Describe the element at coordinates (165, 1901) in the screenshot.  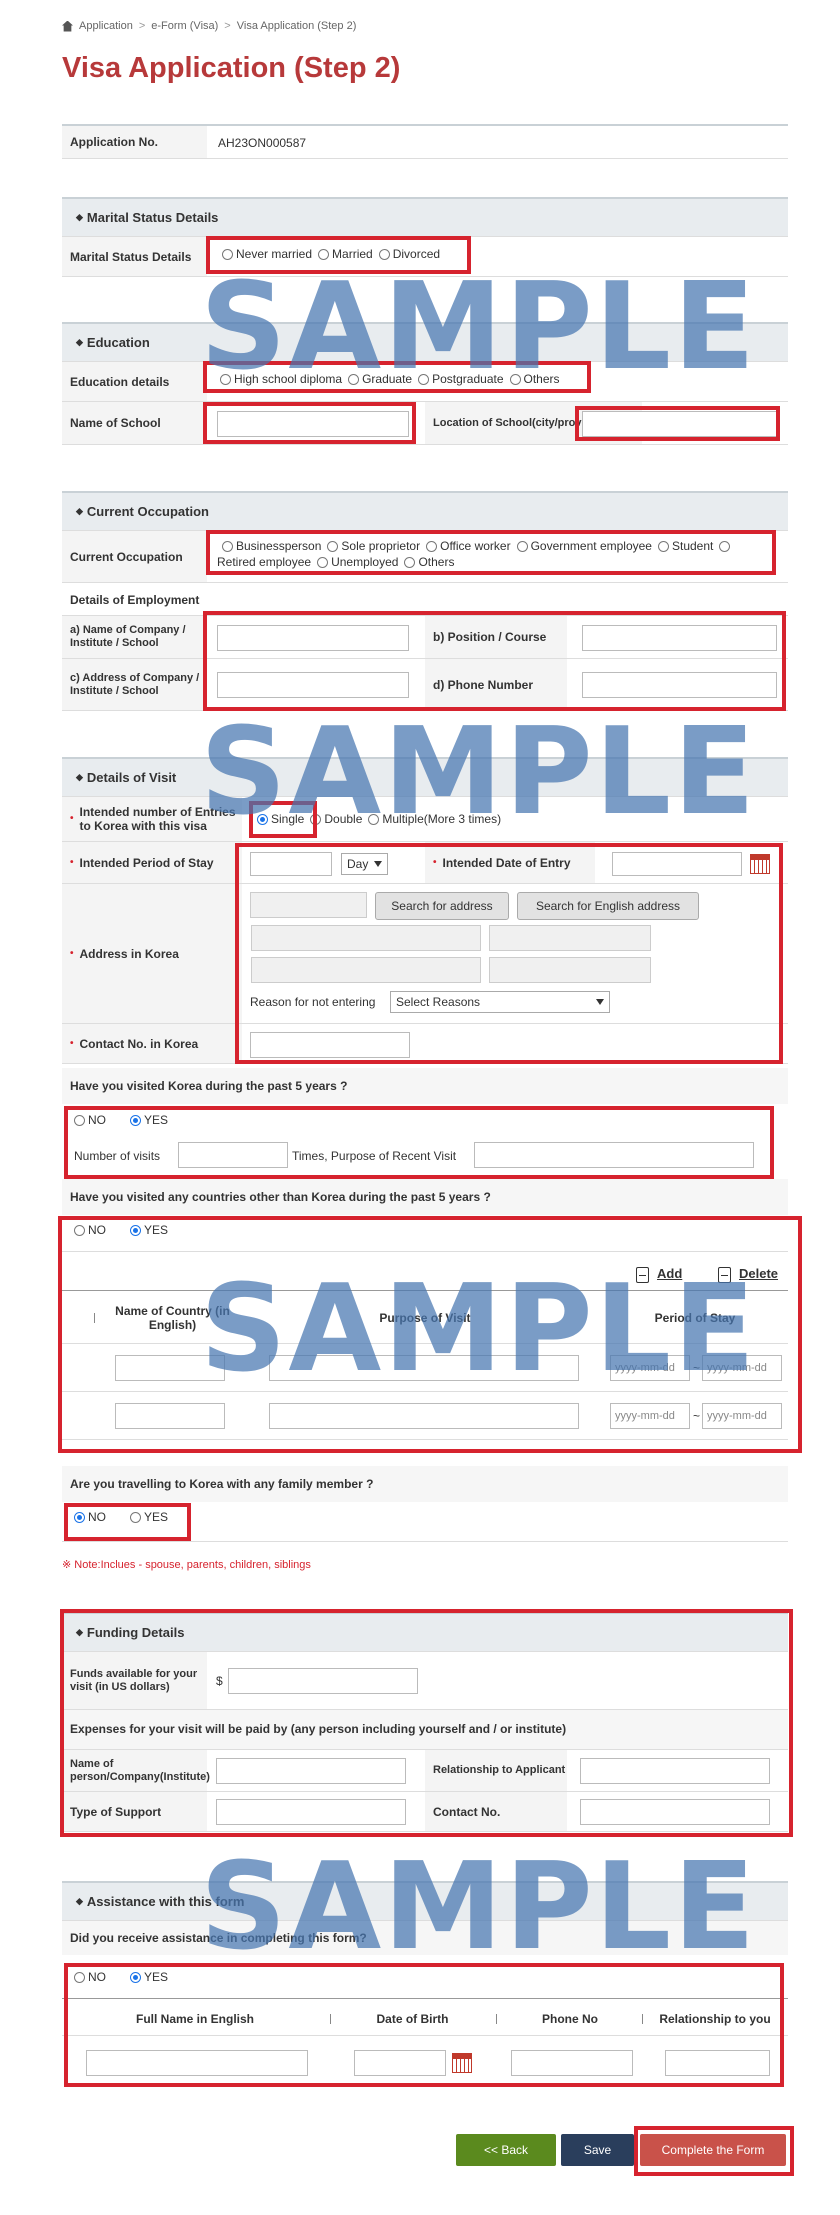
I see `assistance-section-title: Assistance with this form` at that location.